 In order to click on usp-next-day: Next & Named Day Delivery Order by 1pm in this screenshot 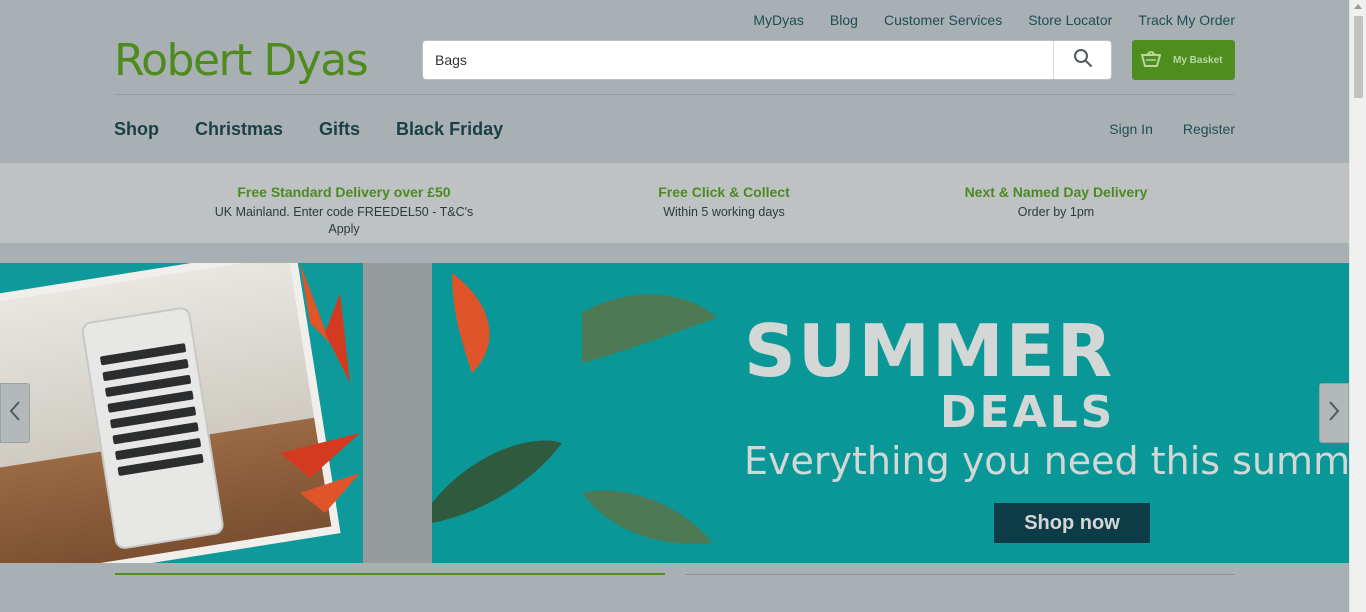, I will do `click(1056, 202)`.